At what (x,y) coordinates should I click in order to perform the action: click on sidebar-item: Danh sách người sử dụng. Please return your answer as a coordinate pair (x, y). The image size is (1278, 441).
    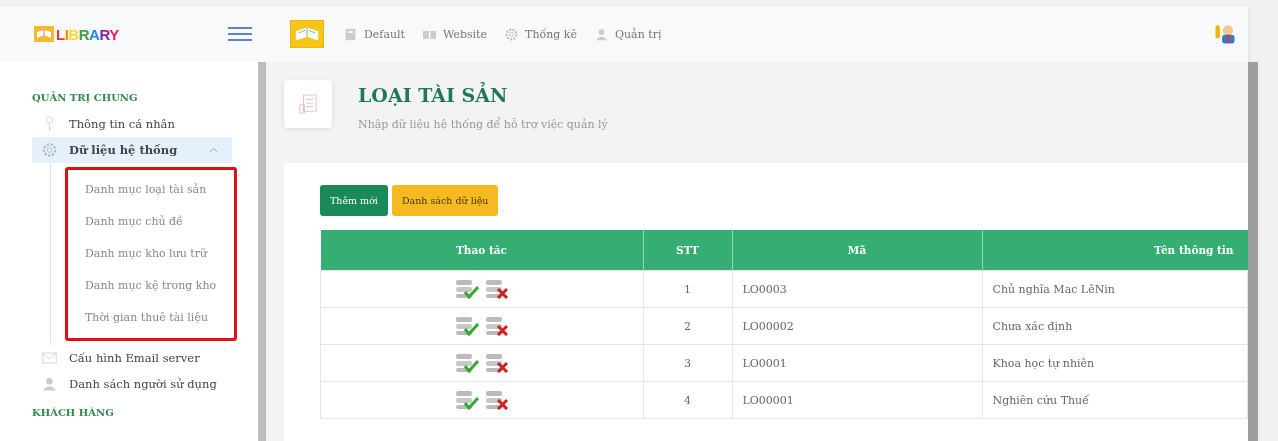
    Looking at the image, I should click on (132, 384).